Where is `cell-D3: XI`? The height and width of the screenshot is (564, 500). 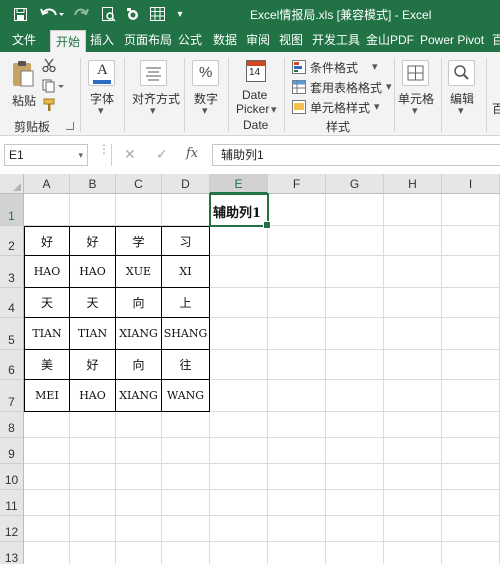
cell-D3: XI is located at coordinates (186, 272).